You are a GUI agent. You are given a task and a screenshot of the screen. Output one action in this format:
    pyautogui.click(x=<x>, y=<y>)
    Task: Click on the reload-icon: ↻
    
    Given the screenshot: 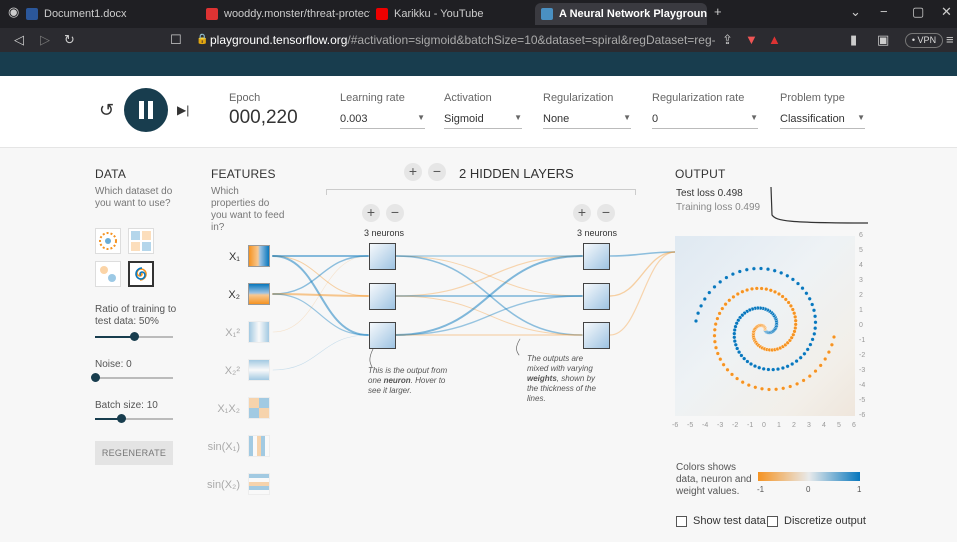 What is the action you would take?
    pyautogui.click(x=69, y=40)
    